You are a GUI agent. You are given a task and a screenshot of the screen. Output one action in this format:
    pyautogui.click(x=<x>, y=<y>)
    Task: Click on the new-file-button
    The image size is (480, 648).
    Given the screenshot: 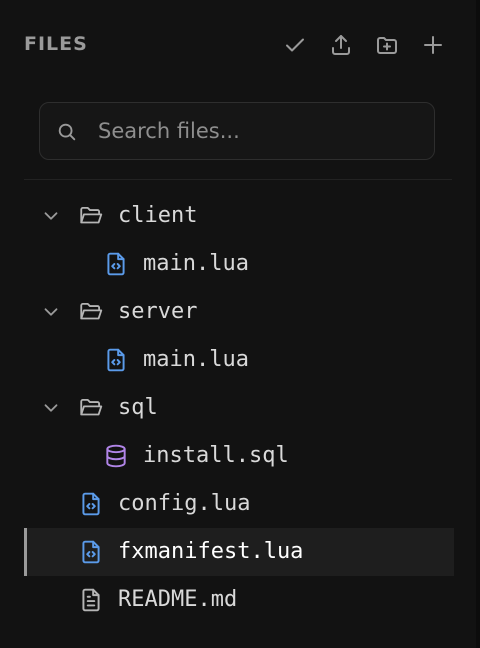 What is the action you would take?
    pyautogui.click(x=433, y=45)
    